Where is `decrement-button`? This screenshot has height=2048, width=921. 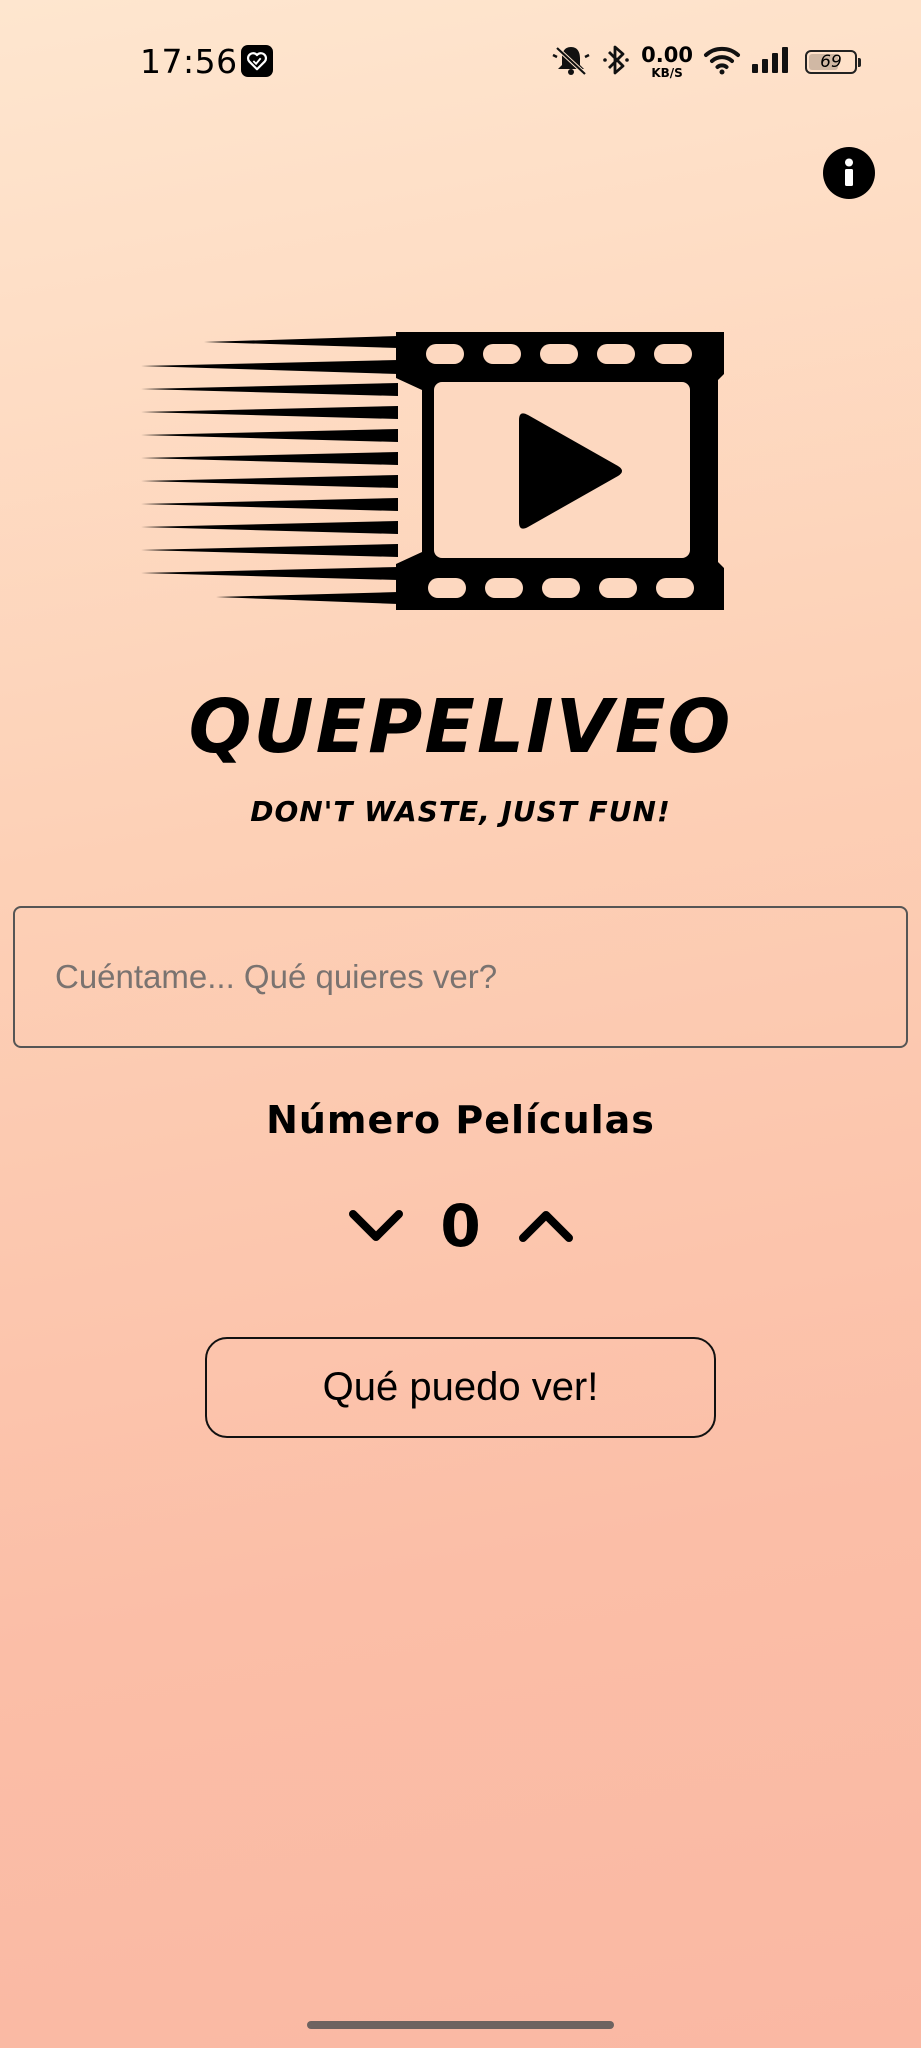
decrement-button is located at coordinates (376, 1226).